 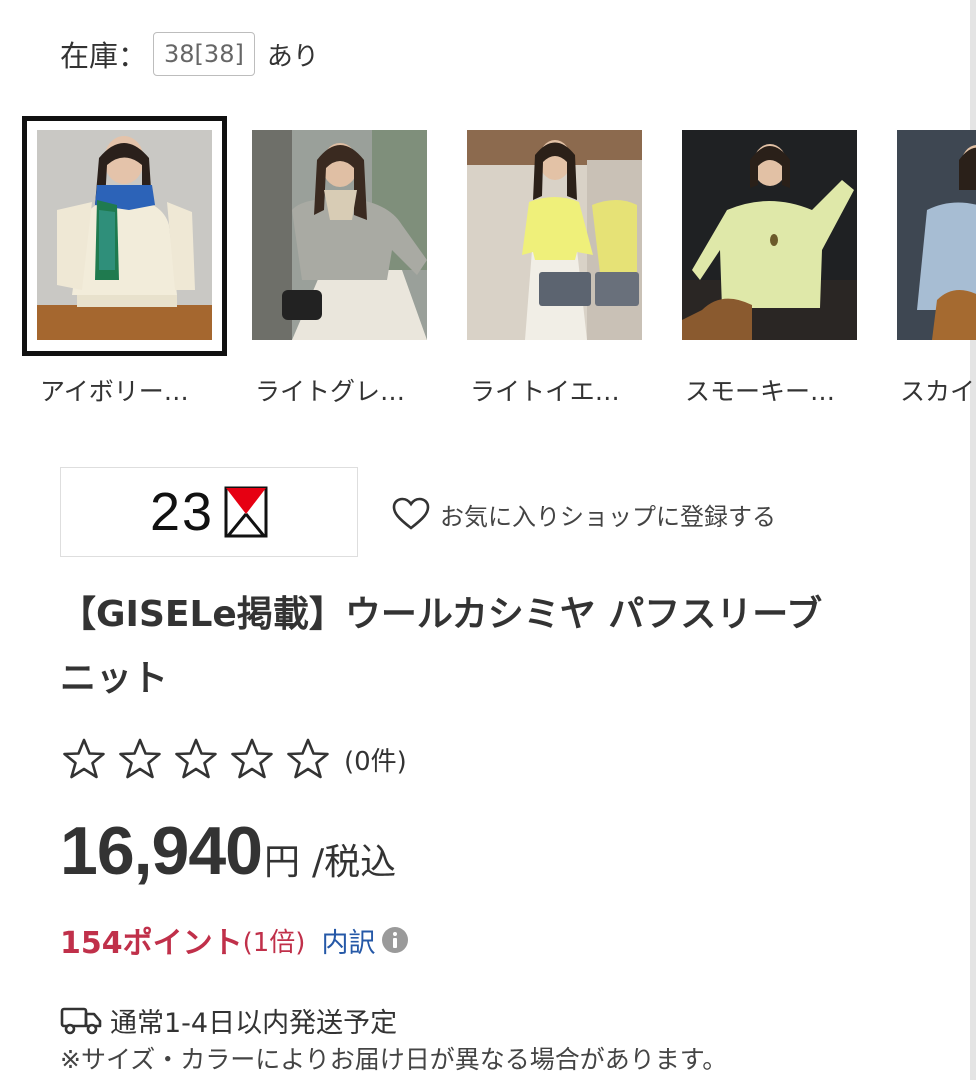 What do you see at coordinates (274, 942) in the screenshot?
I see `points-multiplier: (1倍)` at bounding box center [274, 942].